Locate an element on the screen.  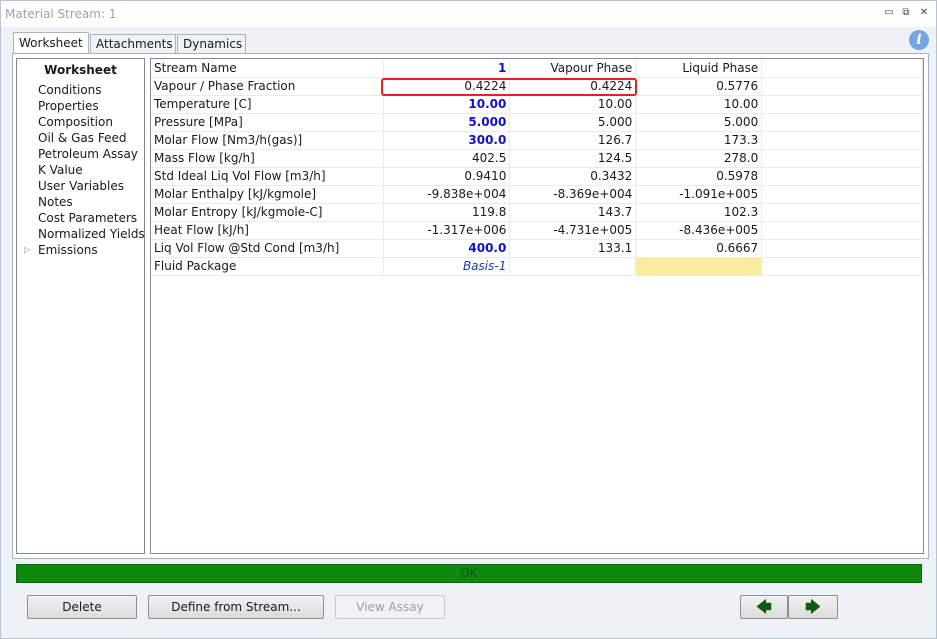
arrow-right-icon: 🡆 is located at coordinates (813, 607).